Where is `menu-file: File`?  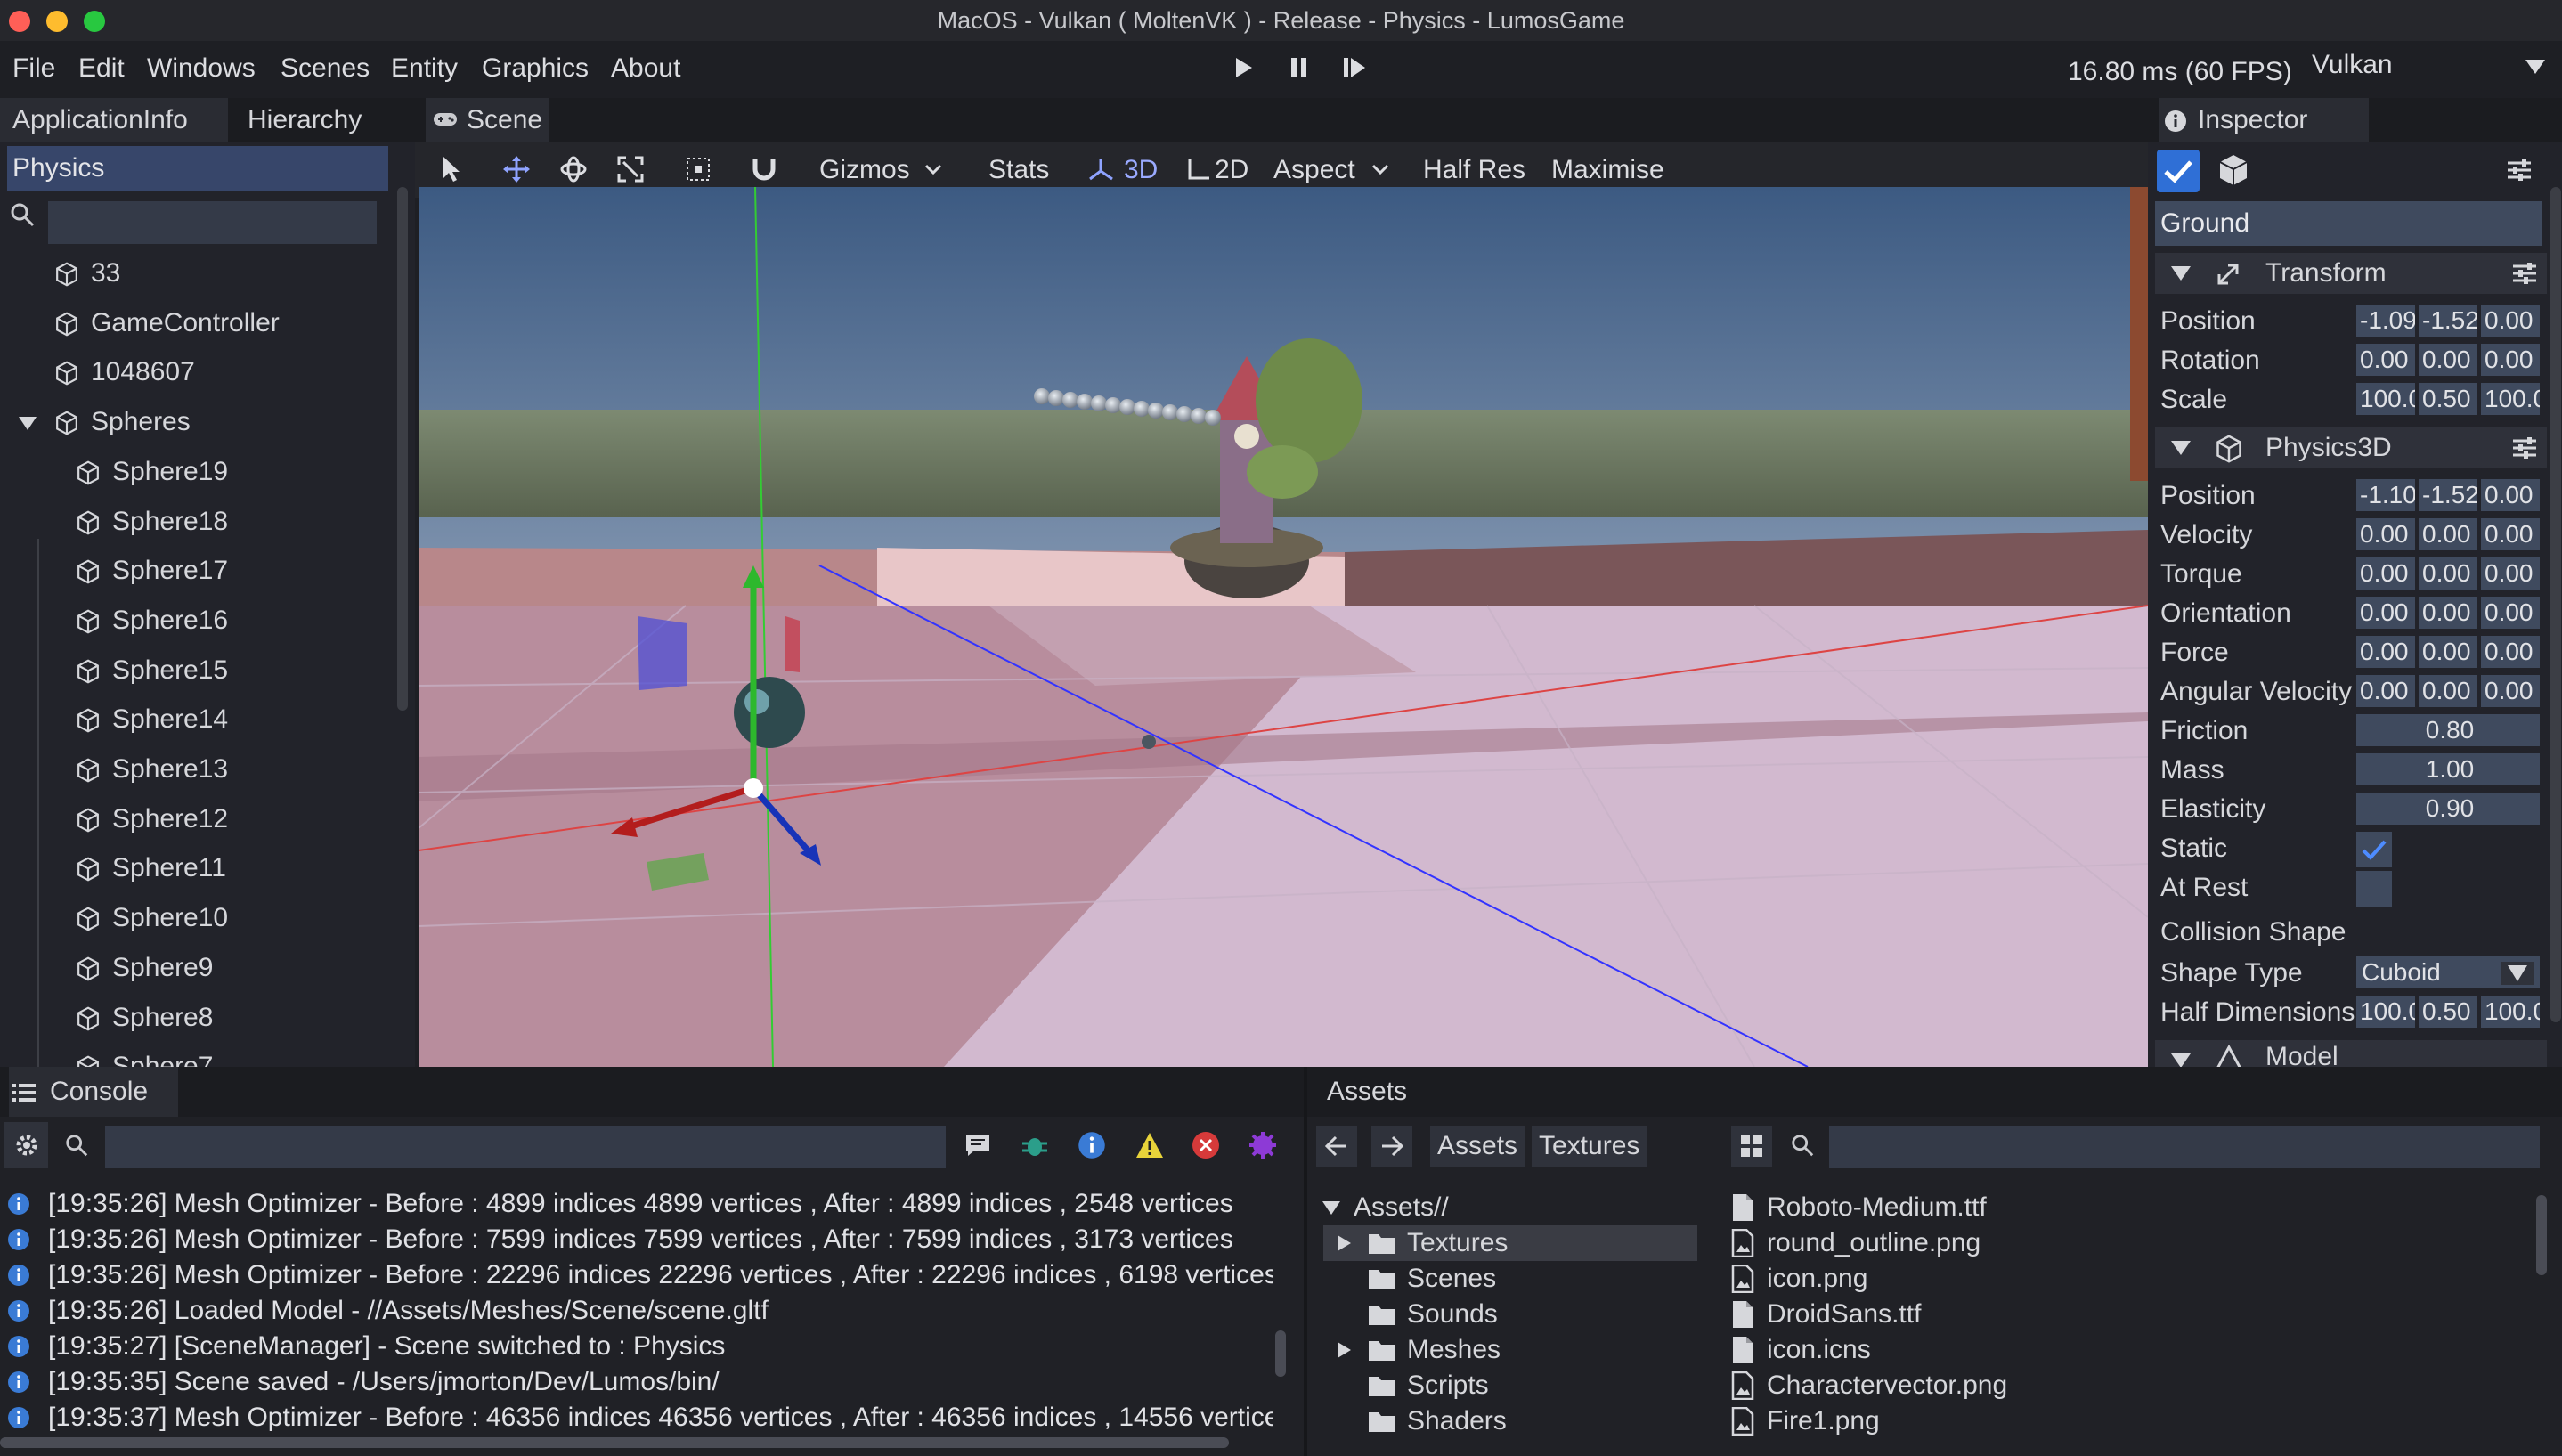 menu-file: File is located at coordinates (33, 68).